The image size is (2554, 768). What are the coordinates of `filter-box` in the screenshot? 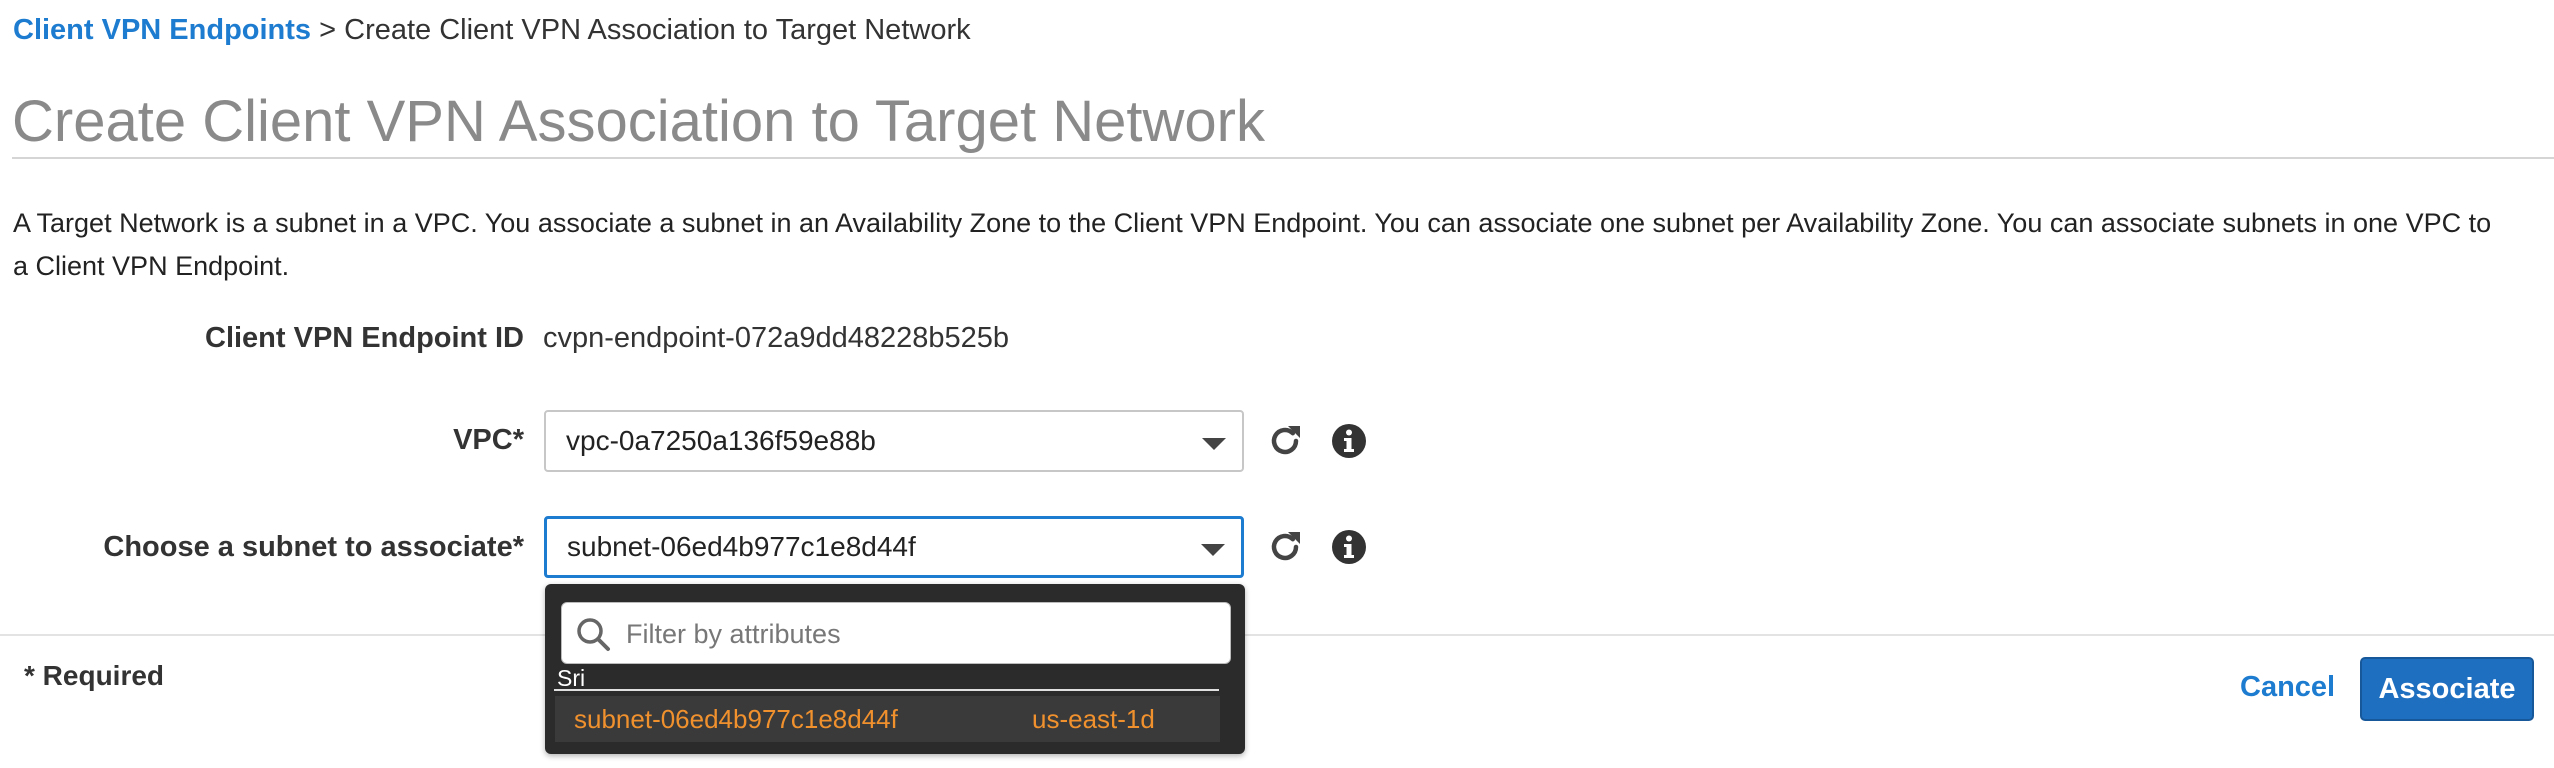 It's located at (896, 633).